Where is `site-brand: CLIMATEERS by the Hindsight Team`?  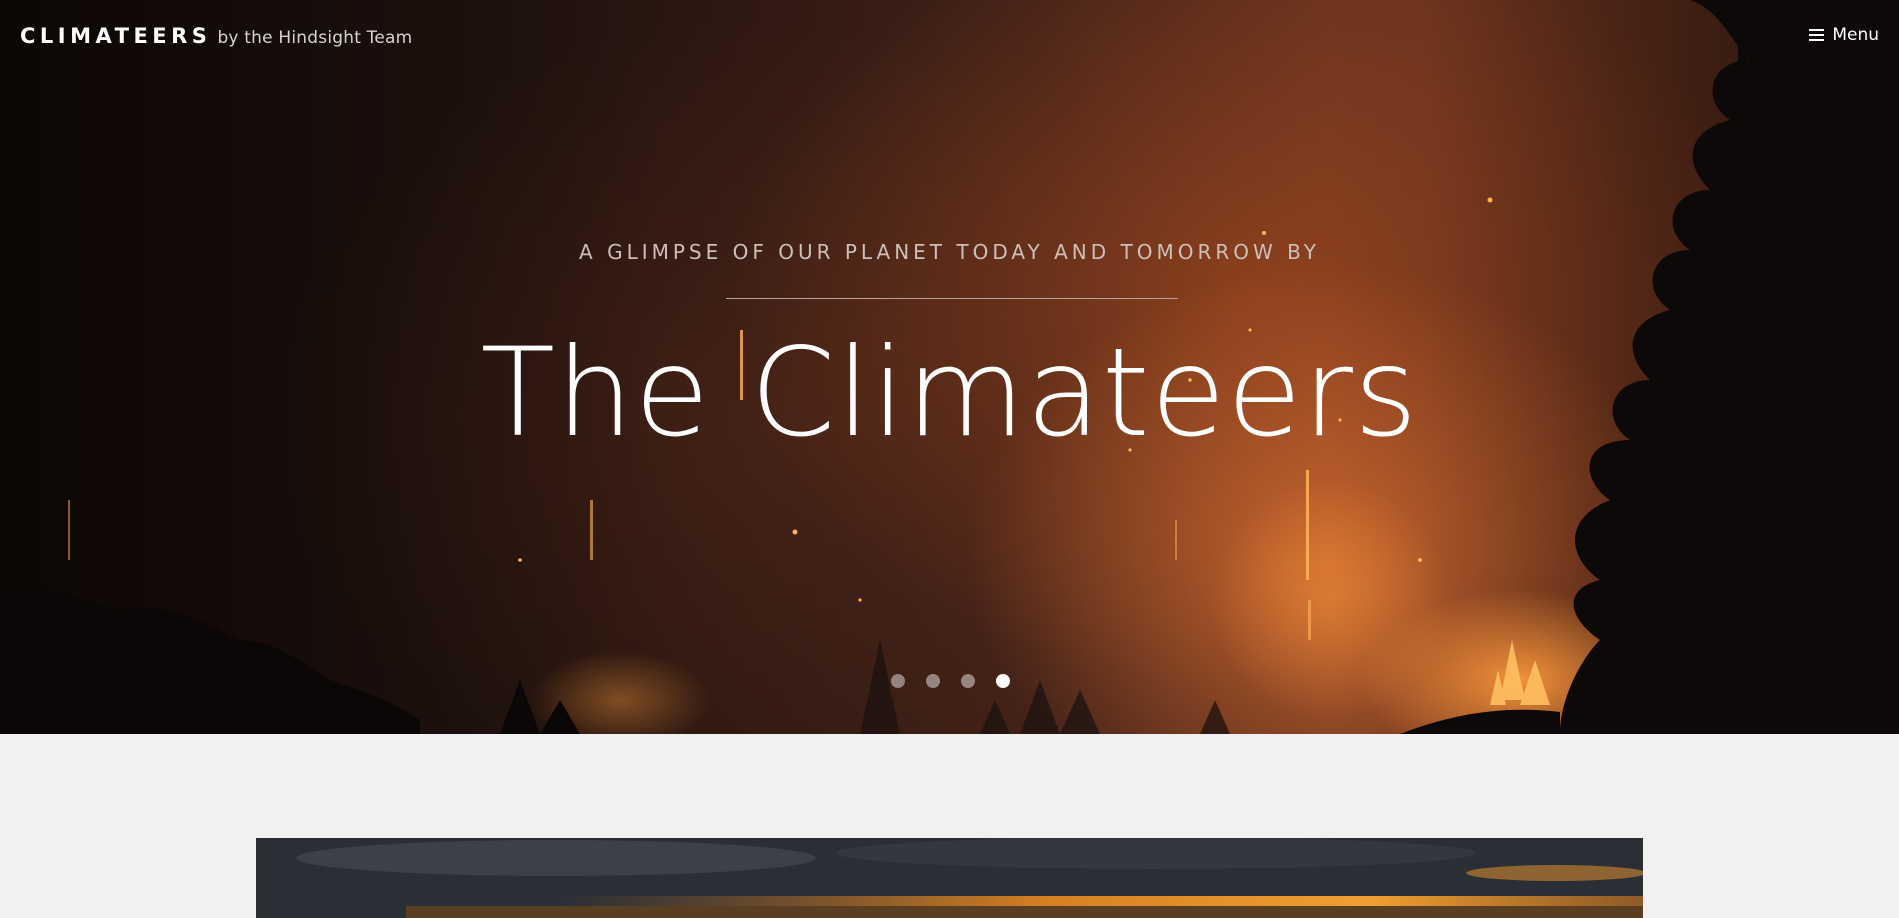 site-brand: CLIMATEERS by the Hindsight Team is located at coordinates (216, 36).